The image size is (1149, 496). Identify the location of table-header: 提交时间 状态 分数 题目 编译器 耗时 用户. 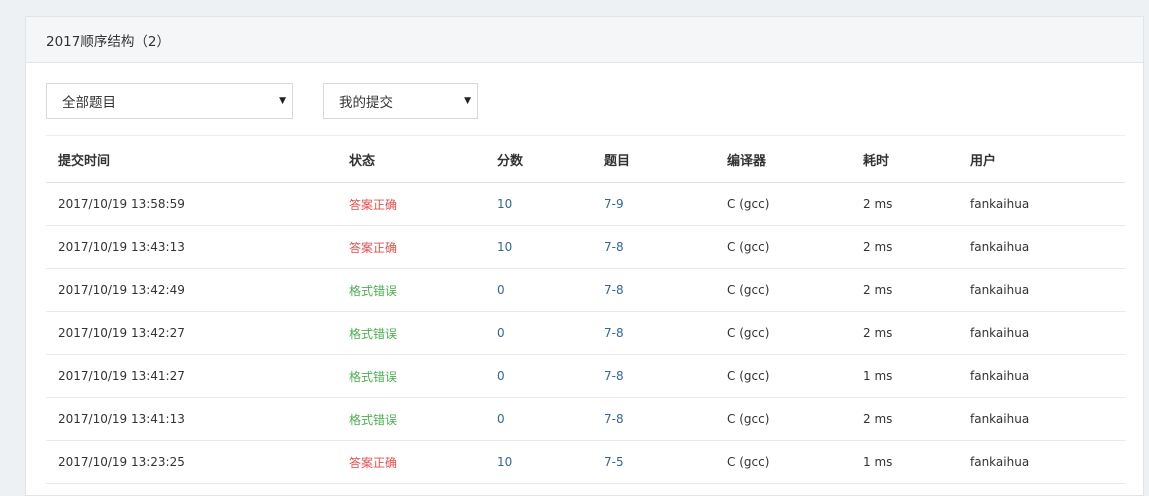
(585, 159).